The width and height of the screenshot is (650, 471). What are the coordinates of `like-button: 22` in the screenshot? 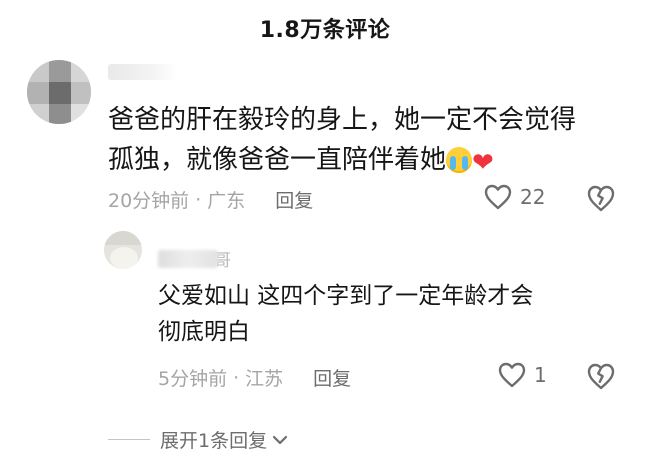 It's located at (514, 197).